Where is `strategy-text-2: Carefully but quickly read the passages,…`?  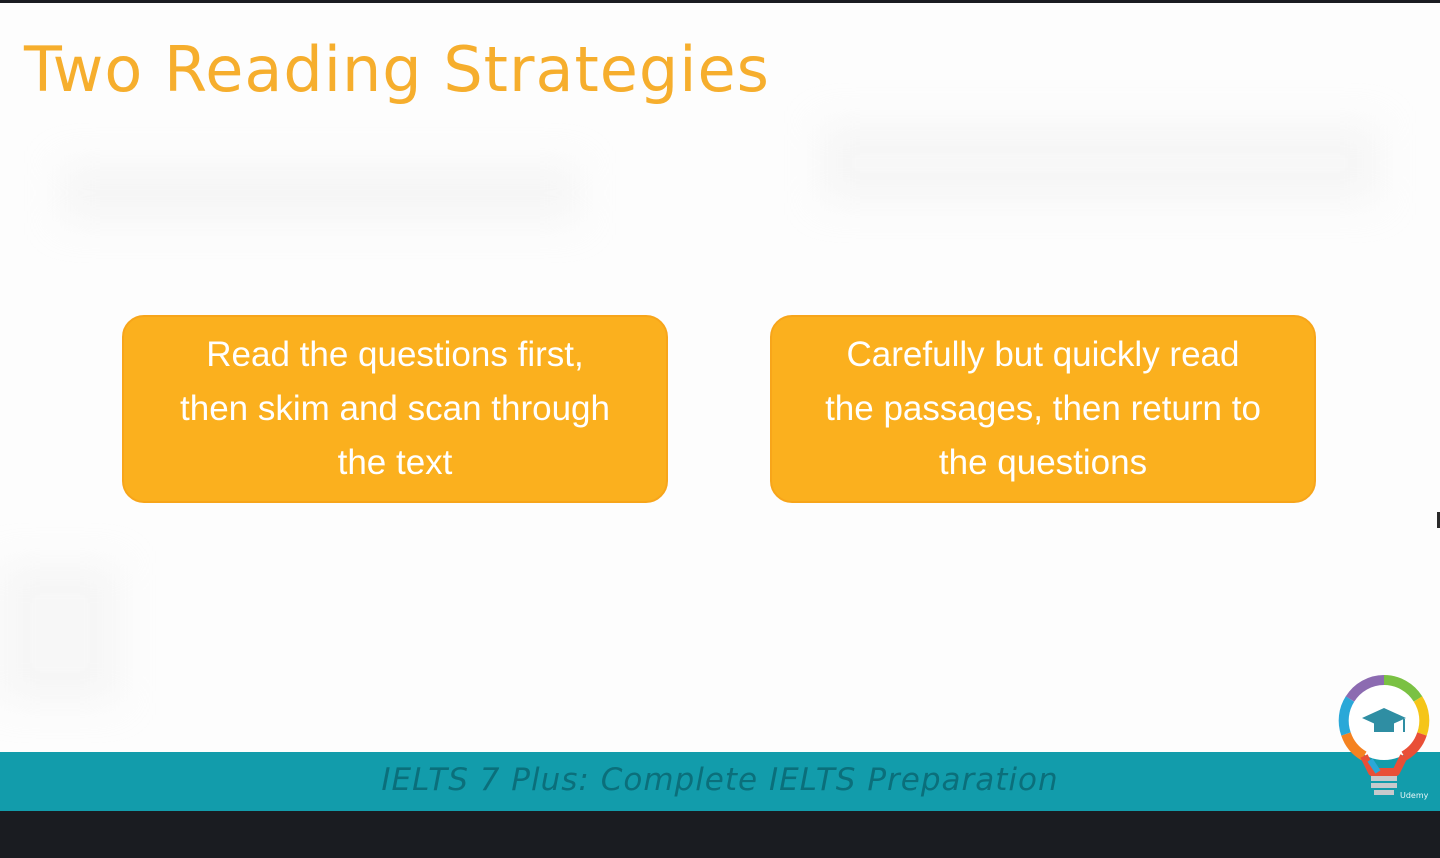
strategy-text-2: Carefully but quickly read the passages,… is located at coordinates (1043, 409).